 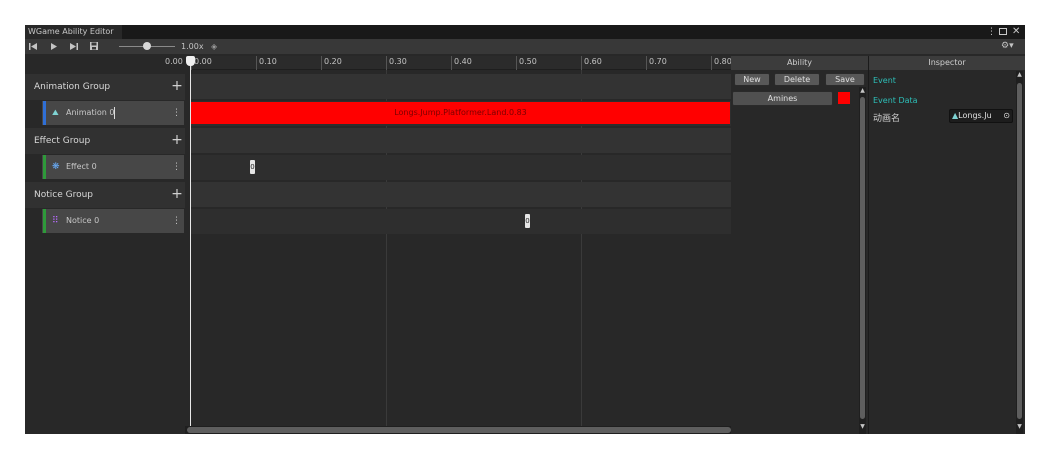 What do you see at coordinates (752, 79) in the screenshot?
I see `new-button: New` at bounding box center [752, 79].